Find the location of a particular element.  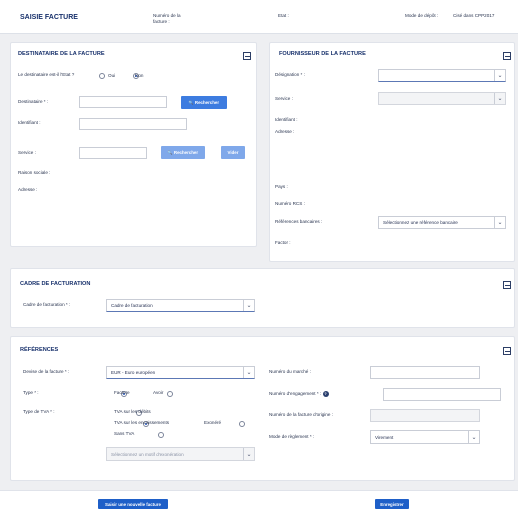

engagement-label-text: Numéro d'engagement * : is located at coordinates (295, 393).